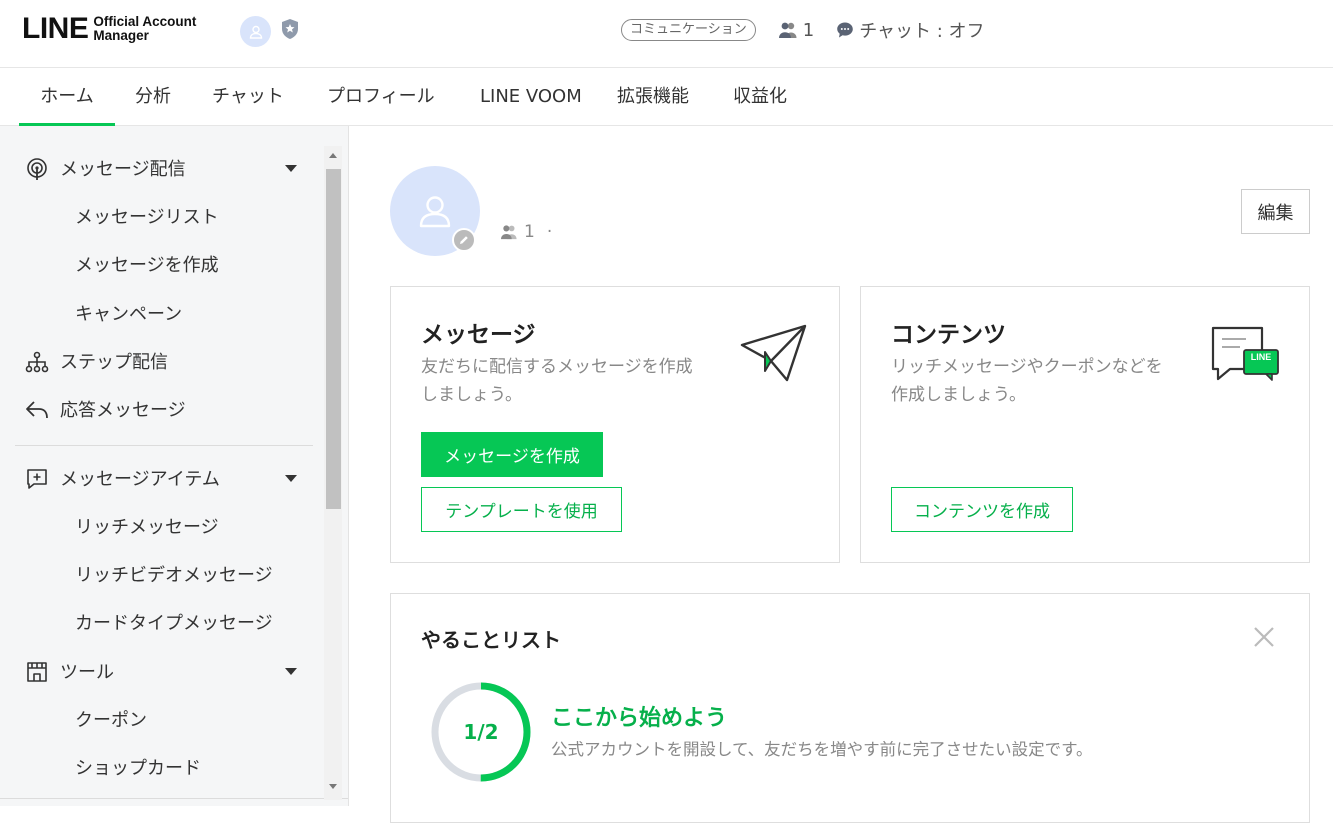  I want to click on main-tabs: ホーム 分析 チャット プロフィール LINE VOOM 拡張機能 収益化, so click(666, 97).